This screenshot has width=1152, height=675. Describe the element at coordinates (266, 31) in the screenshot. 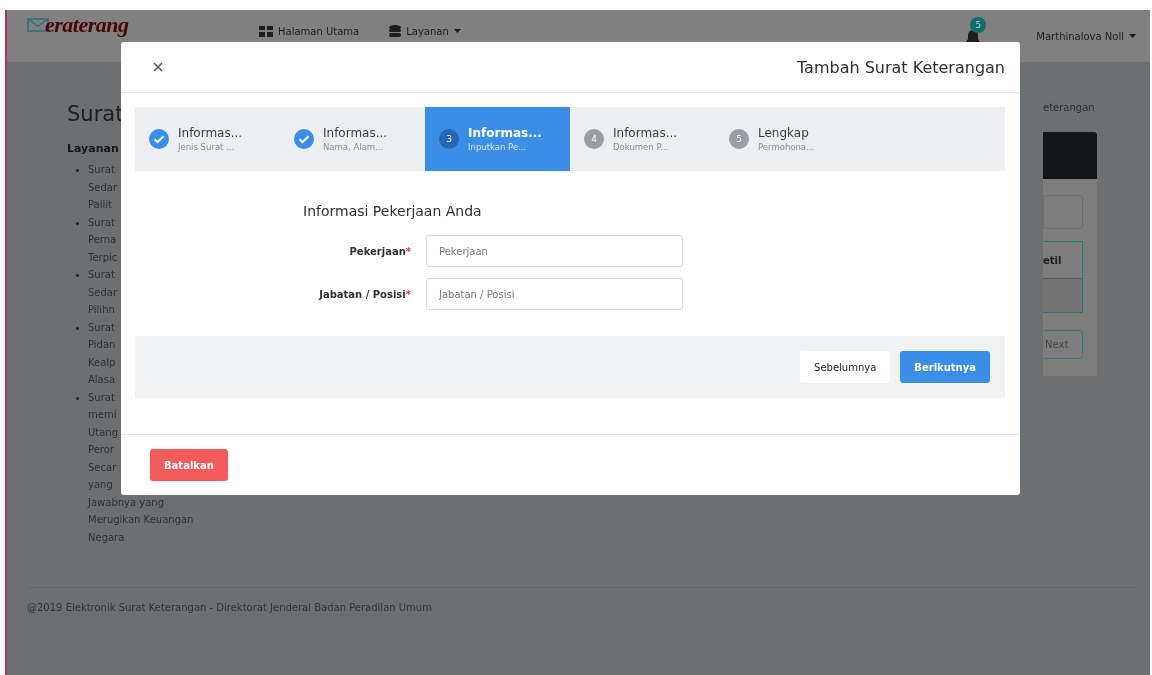

I see `grid-icon` at that location.